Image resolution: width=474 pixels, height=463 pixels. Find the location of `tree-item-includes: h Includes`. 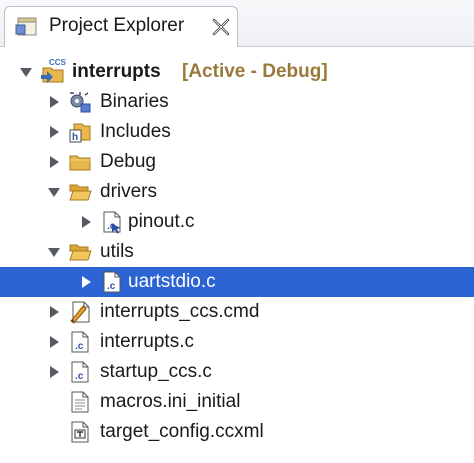

tree-item-includes: h Includes is located at coordinates (237, 132).